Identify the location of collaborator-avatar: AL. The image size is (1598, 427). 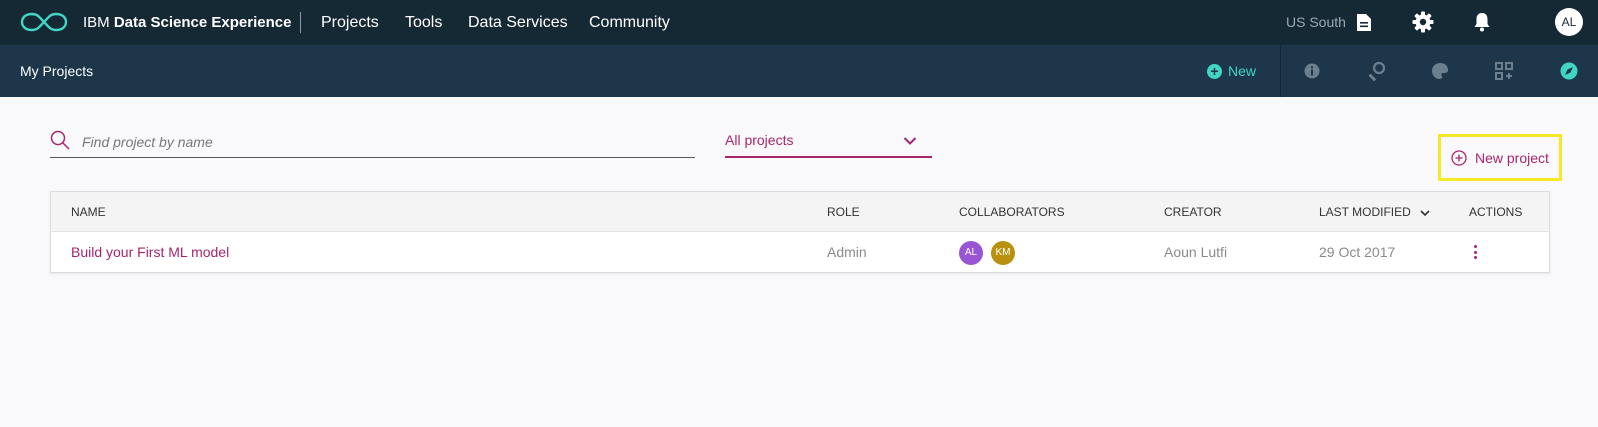
(971, 253).